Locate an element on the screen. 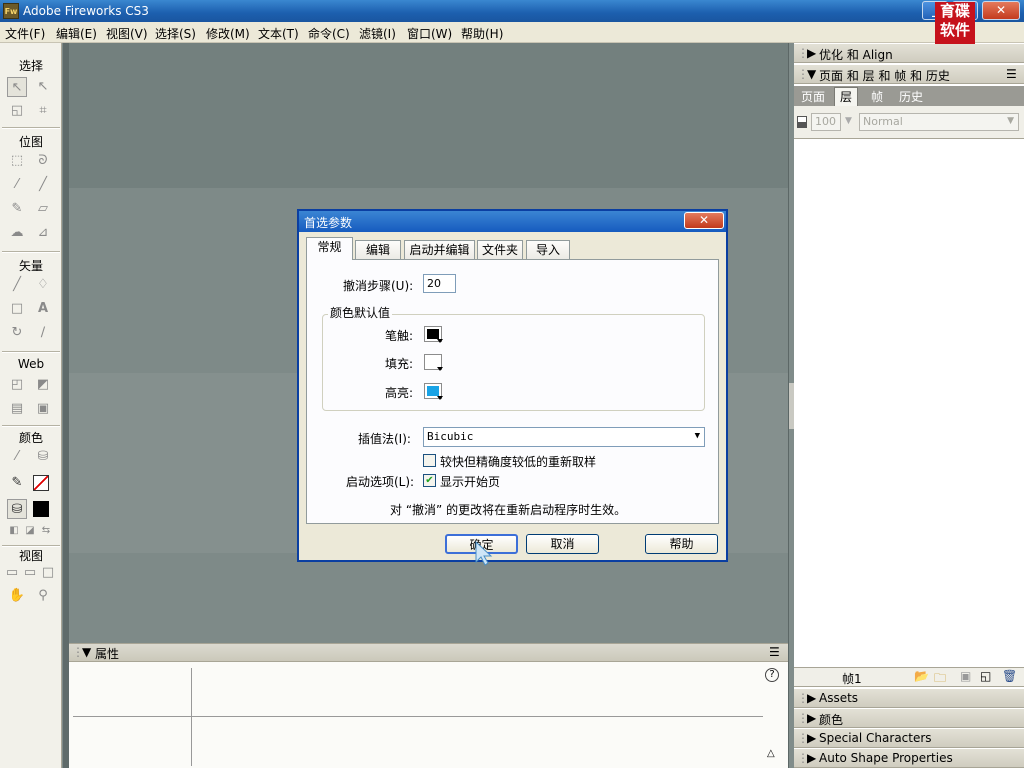 This screenshot has width=1024, height=768. optimize-panel-header: ⋮ ▶ 优化 和 Align is located at coordinates (909, 53).